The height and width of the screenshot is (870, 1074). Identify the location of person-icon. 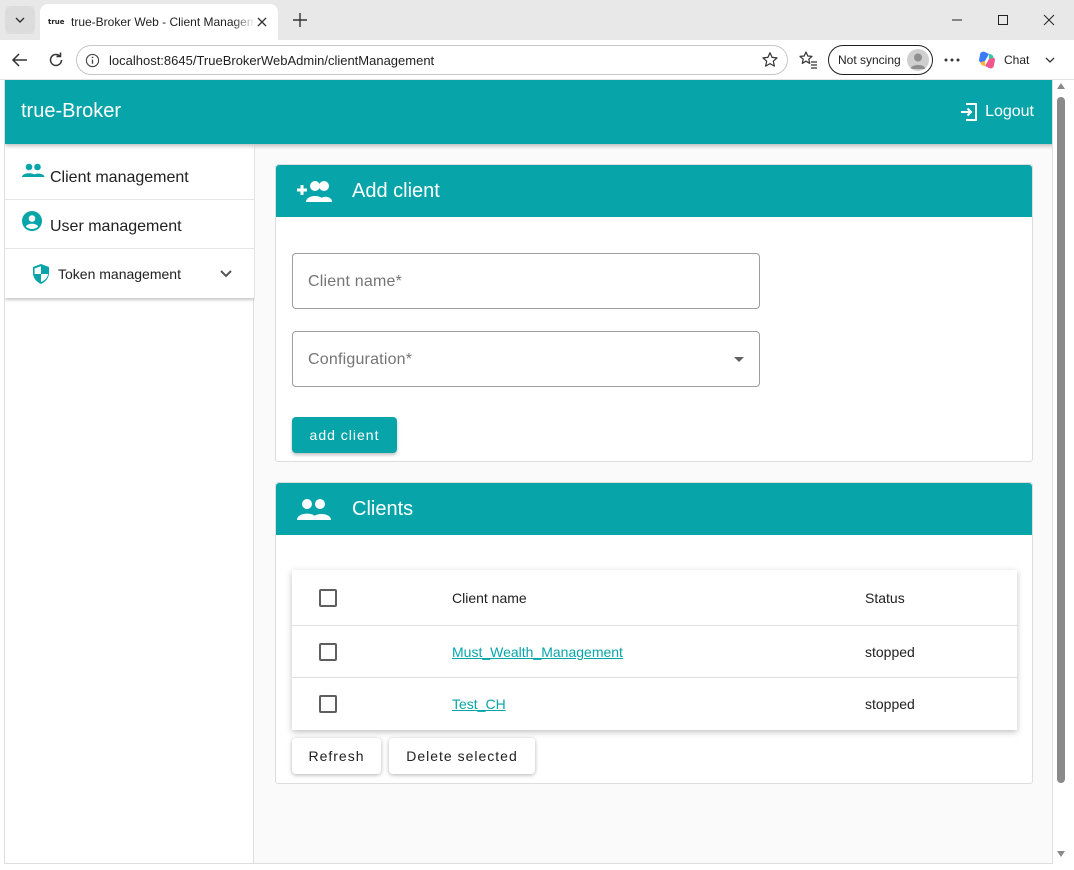
(918, 61).